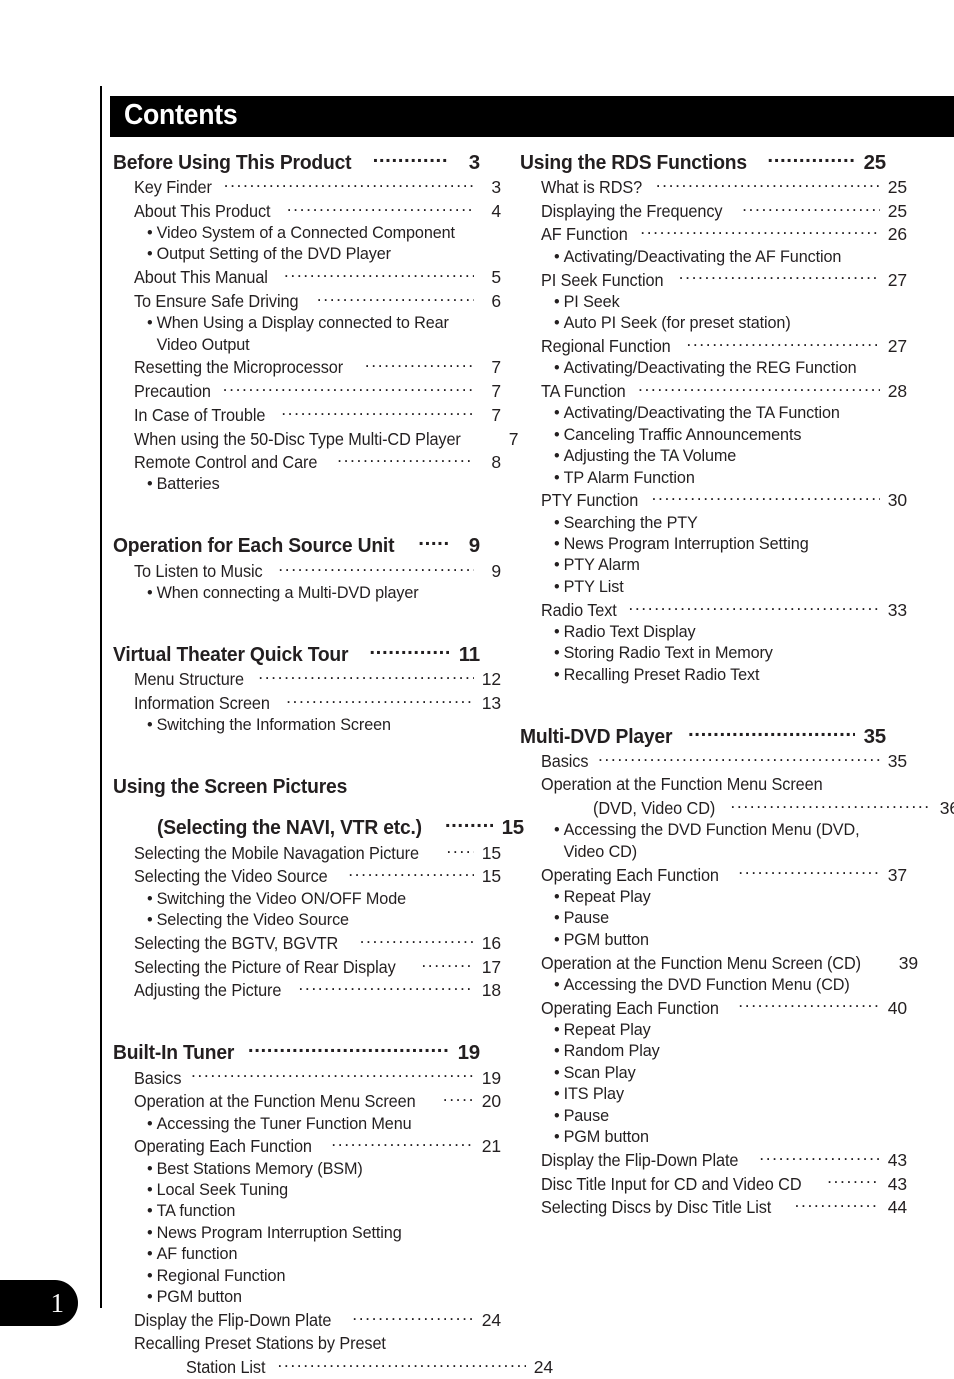  I want to click on toc-entry-level-1: Operation at the Function Menu Screen, so click(713, 784).